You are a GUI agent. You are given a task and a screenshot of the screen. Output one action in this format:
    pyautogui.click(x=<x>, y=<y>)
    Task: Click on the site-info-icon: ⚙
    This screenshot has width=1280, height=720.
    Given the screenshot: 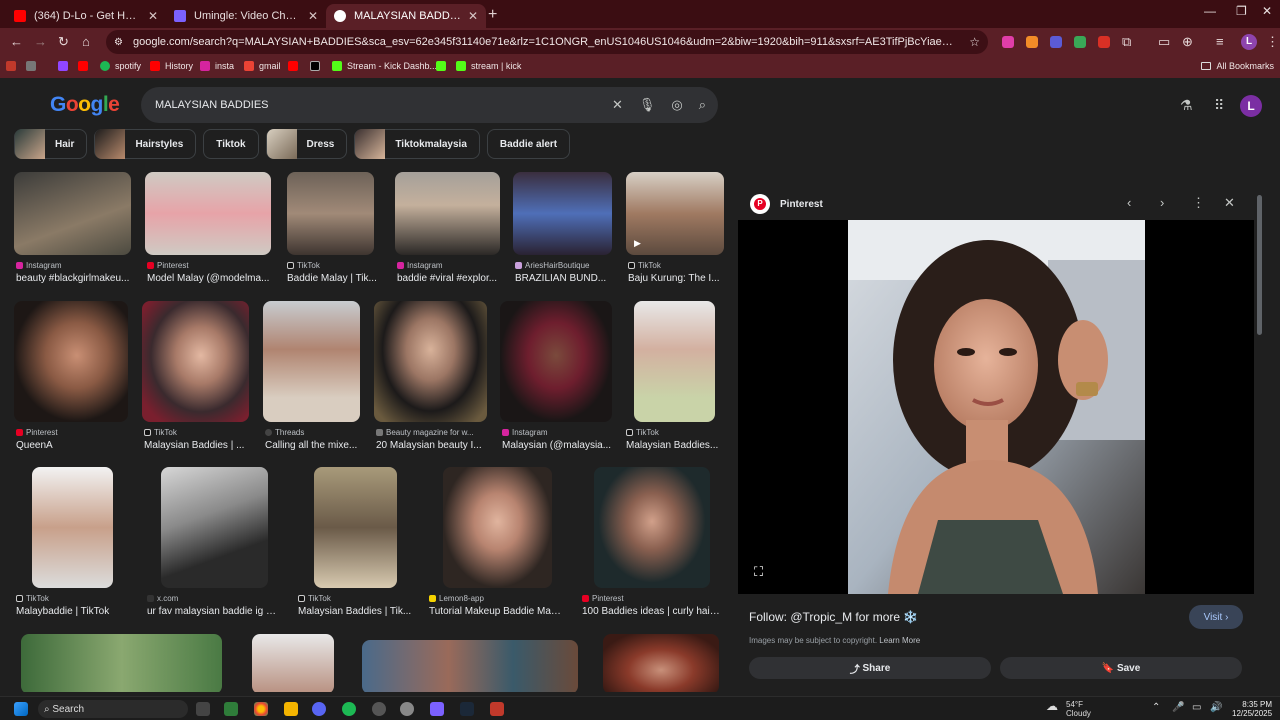 What is the action you would take?
    pyautogui.click(x=118, y=42)
    